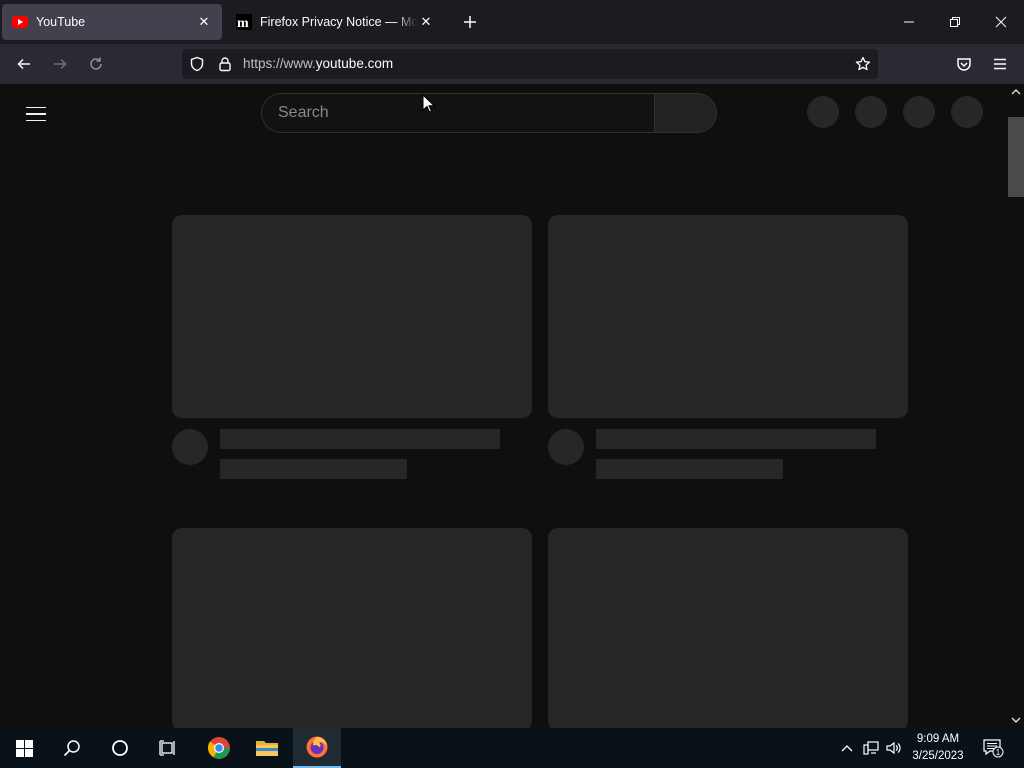  I want to click on minimize-button, so click(909, 22).